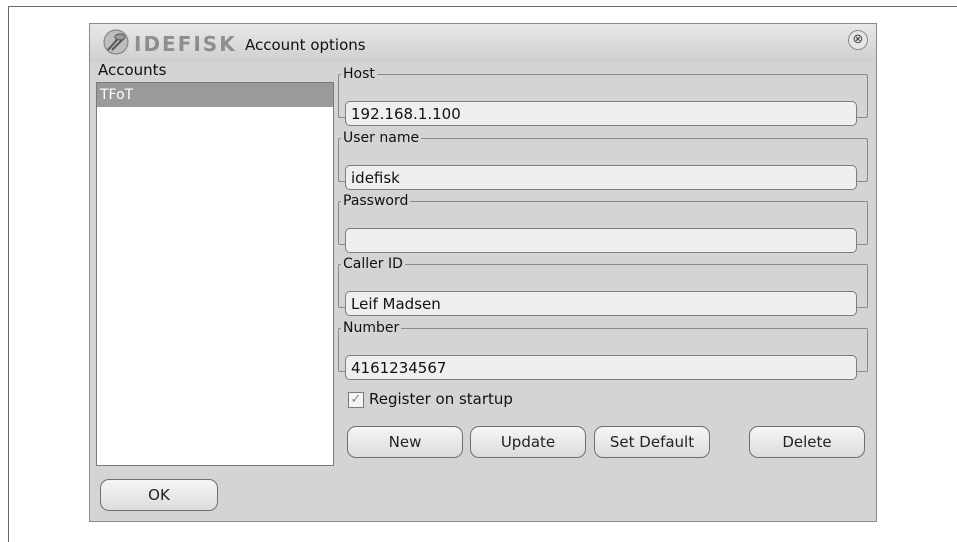 The width and height of the screenshot is (957, 542). I want to click on set-default-button: Set Default, so click(652, 442).